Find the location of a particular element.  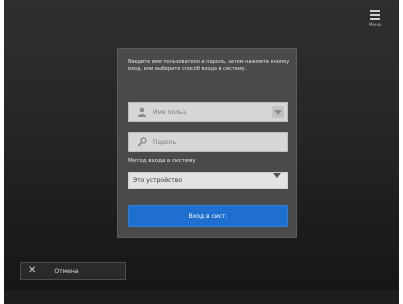

login-method-label: Метод входа в систему is located at coordinates (162, 161).